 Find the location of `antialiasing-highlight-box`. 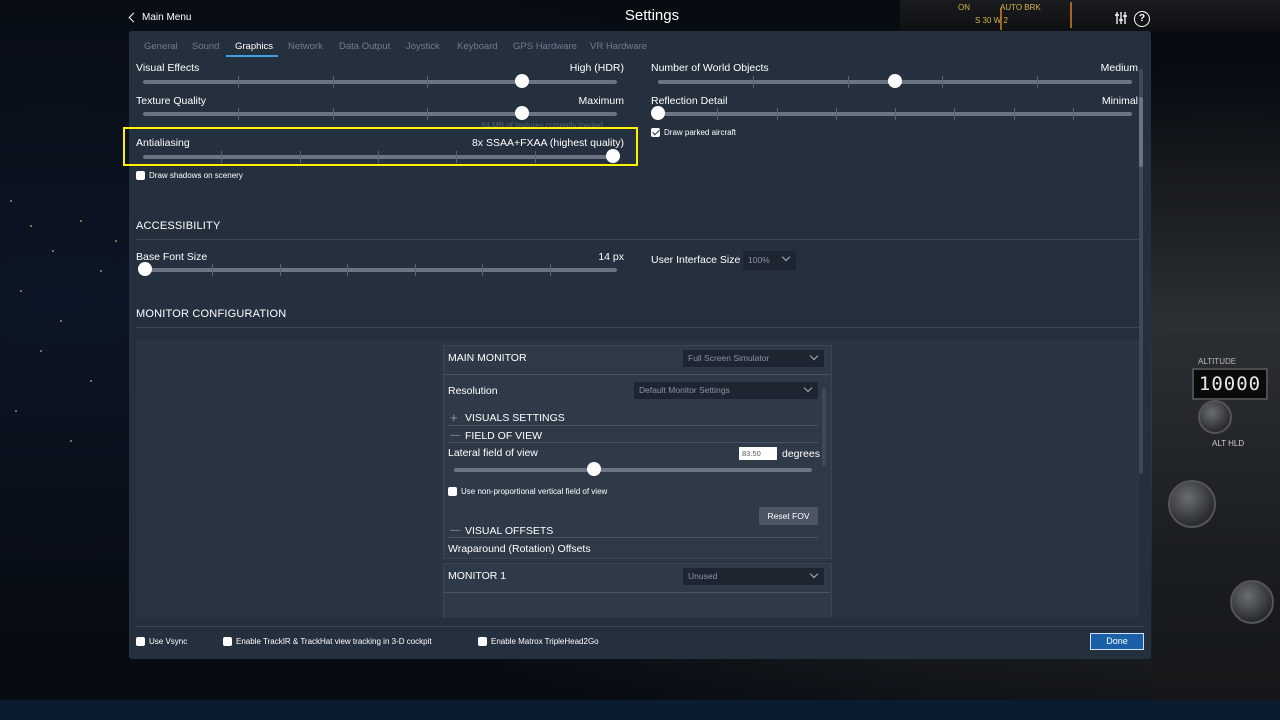

antialiasing-highlight-box is located at coordinates (380, 146).